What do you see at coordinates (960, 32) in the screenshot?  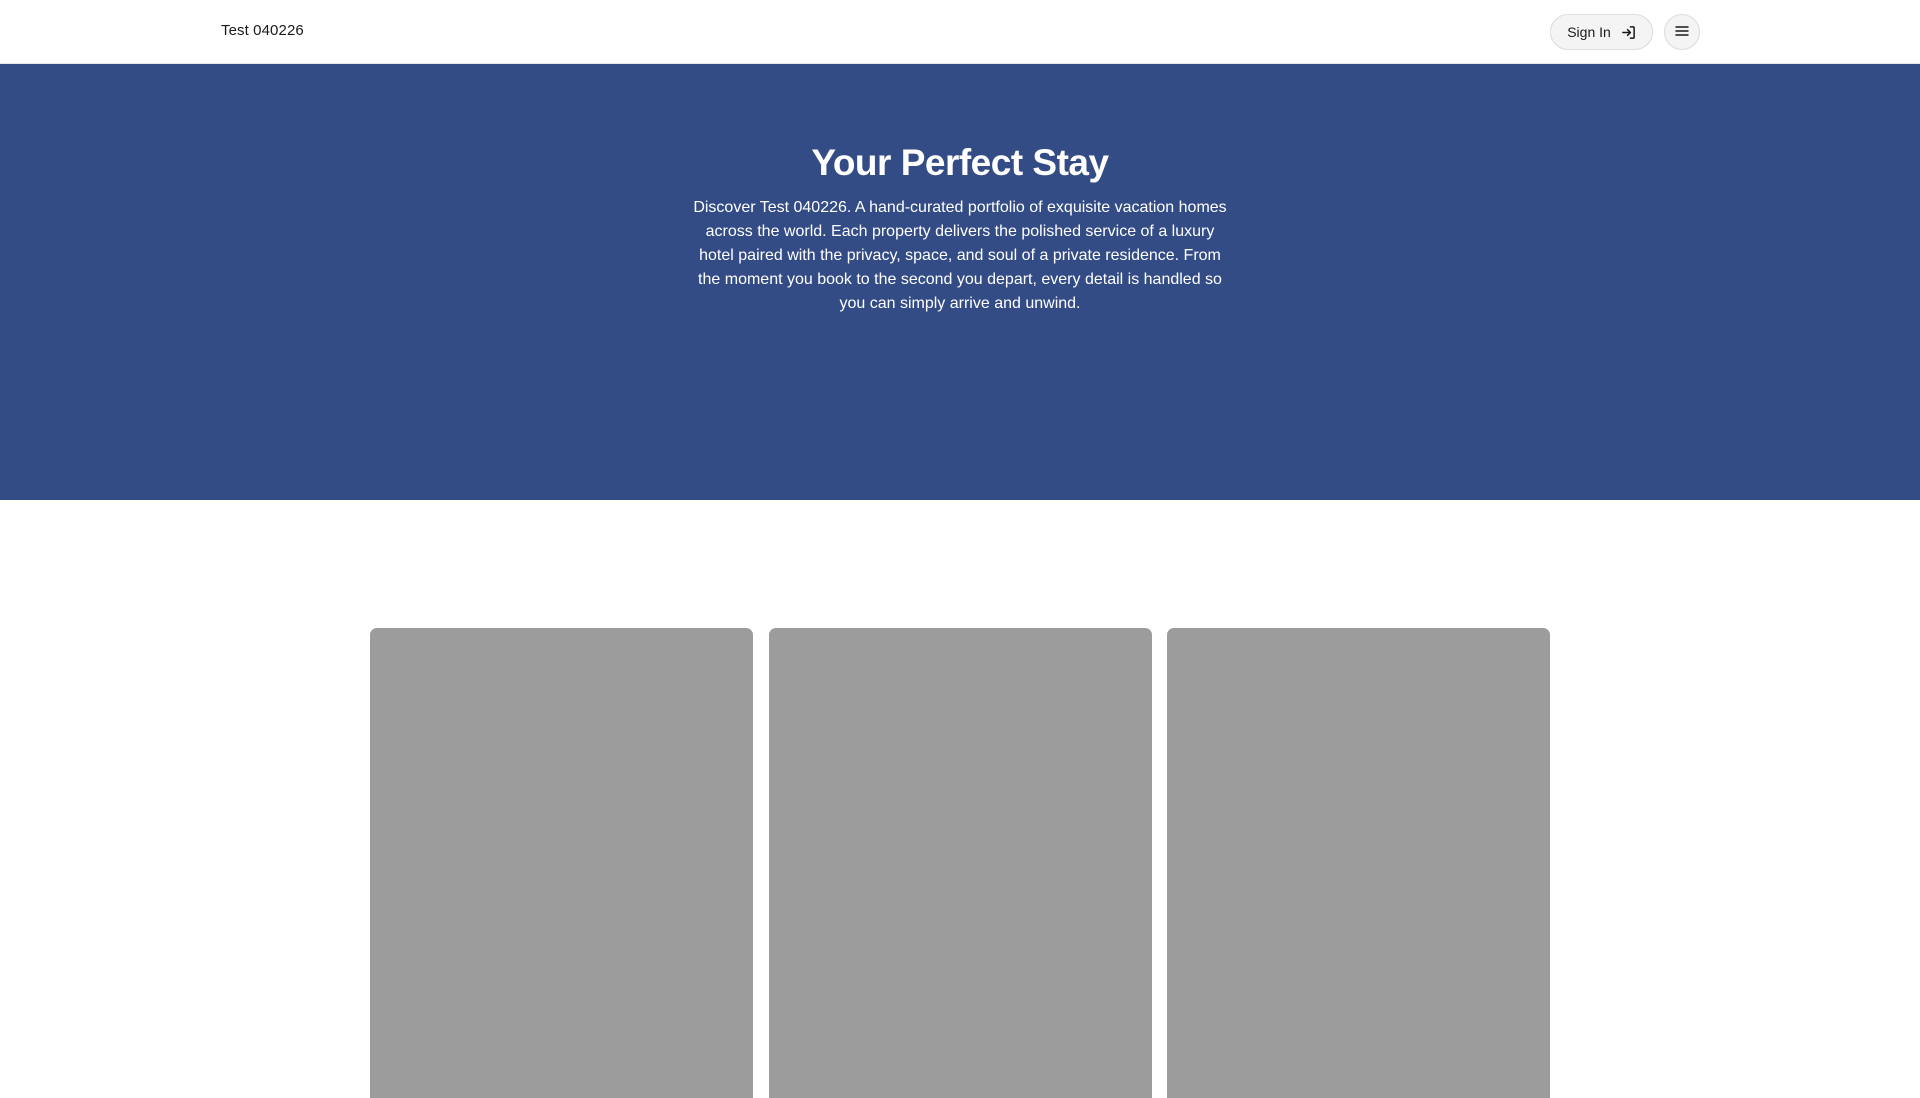 I see `site-header: Test 040226 Sign In` at bounding box center [960, 32].